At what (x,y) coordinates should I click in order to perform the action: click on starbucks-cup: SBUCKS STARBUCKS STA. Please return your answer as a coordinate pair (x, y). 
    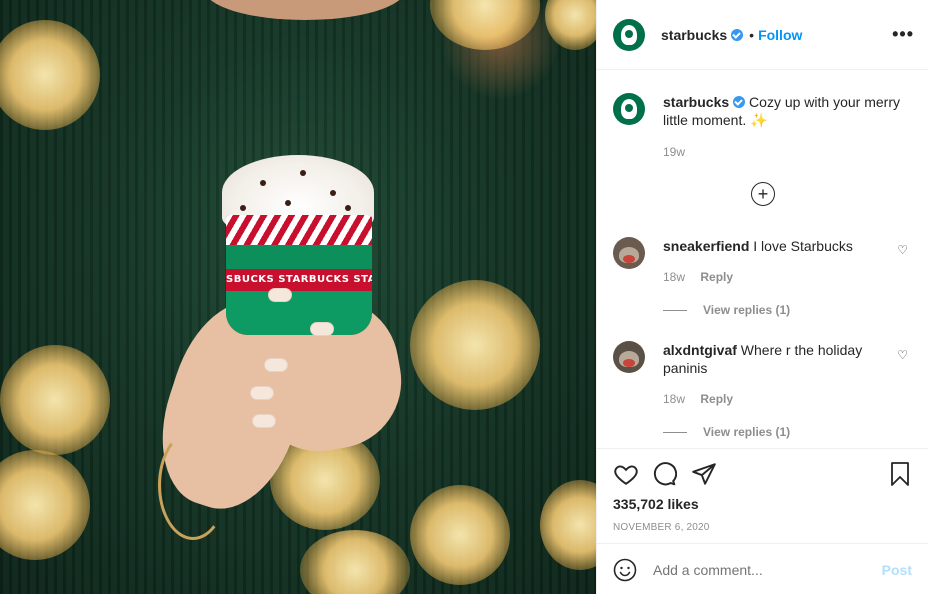
    Looking at the image, I should click on (299, 275).